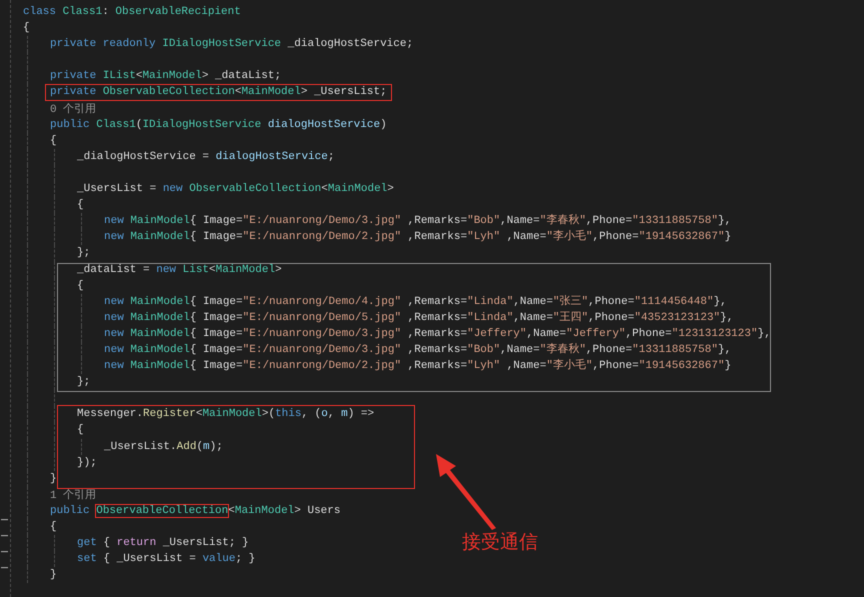 This screenshot has width=864, height=597. Describe the element at coordinates (235, 190) in the screenshot. I see `code-line: _UsersList = new ObservableCollection<MainModel>` at that location.